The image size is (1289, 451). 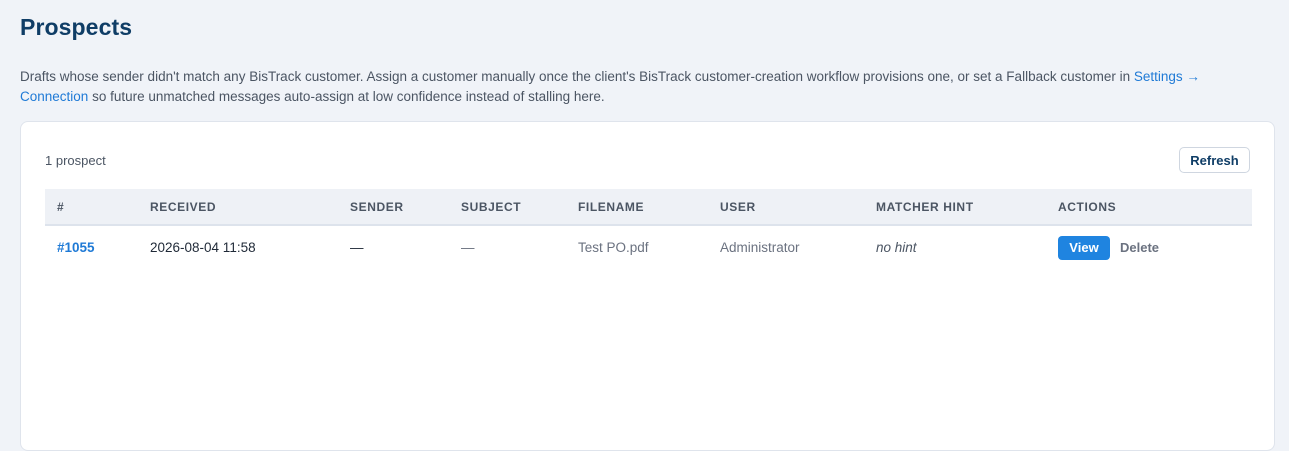 I want to click on column-header-received: RECEIVED, so click(x=238, y=207).